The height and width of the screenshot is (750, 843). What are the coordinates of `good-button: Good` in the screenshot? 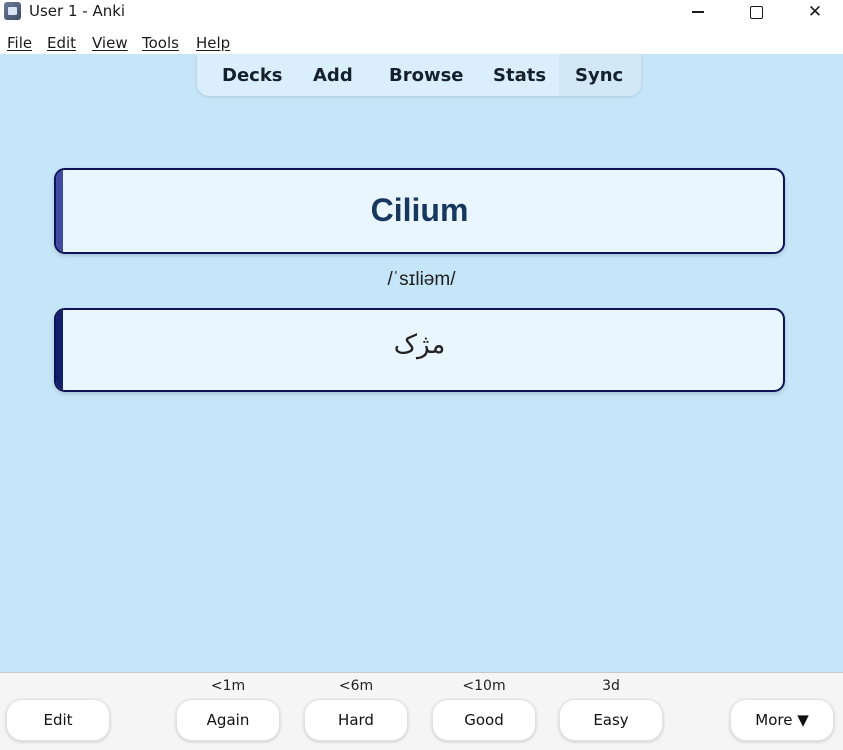 It's located at (484, 720).